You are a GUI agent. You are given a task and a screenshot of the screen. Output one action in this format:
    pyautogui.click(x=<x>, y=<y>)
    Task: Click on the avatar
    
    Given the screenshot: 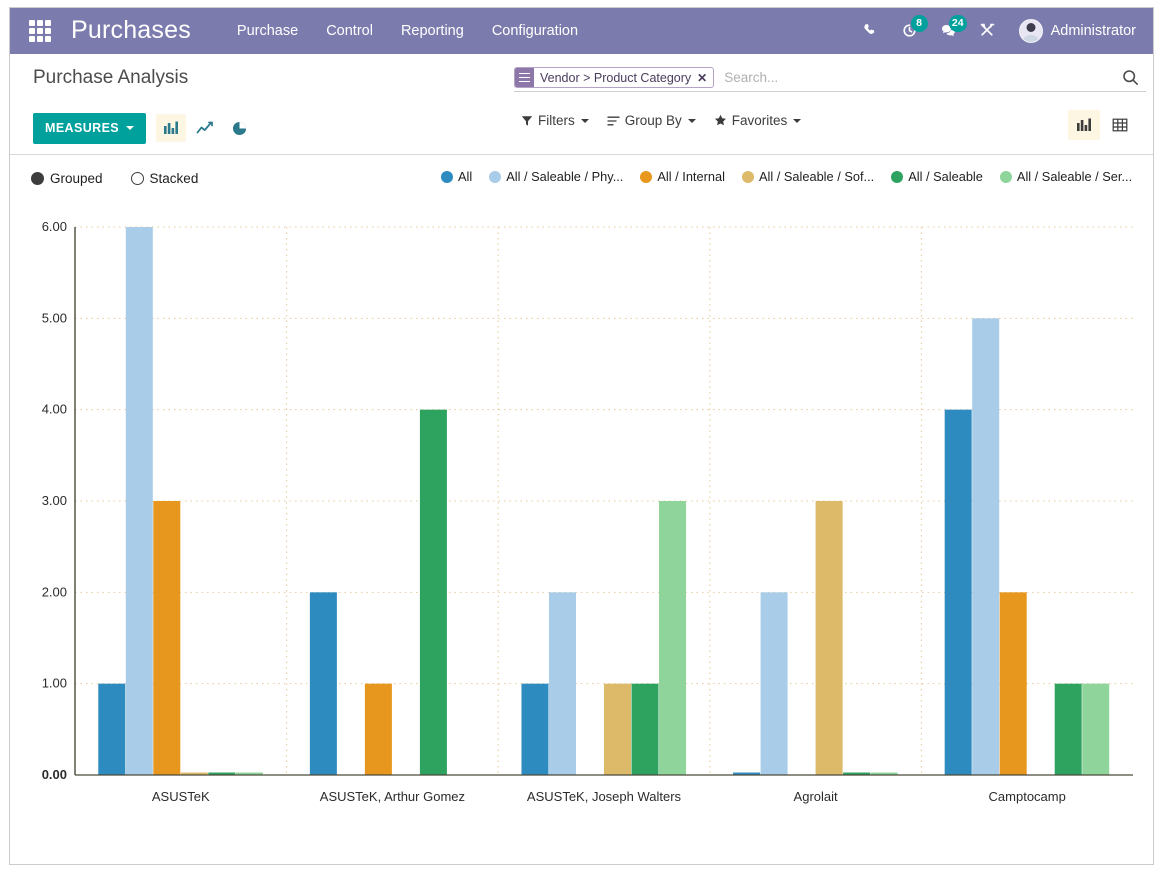 What is the action you would take?
    pyautogui.click(x=1030, y=30)
    